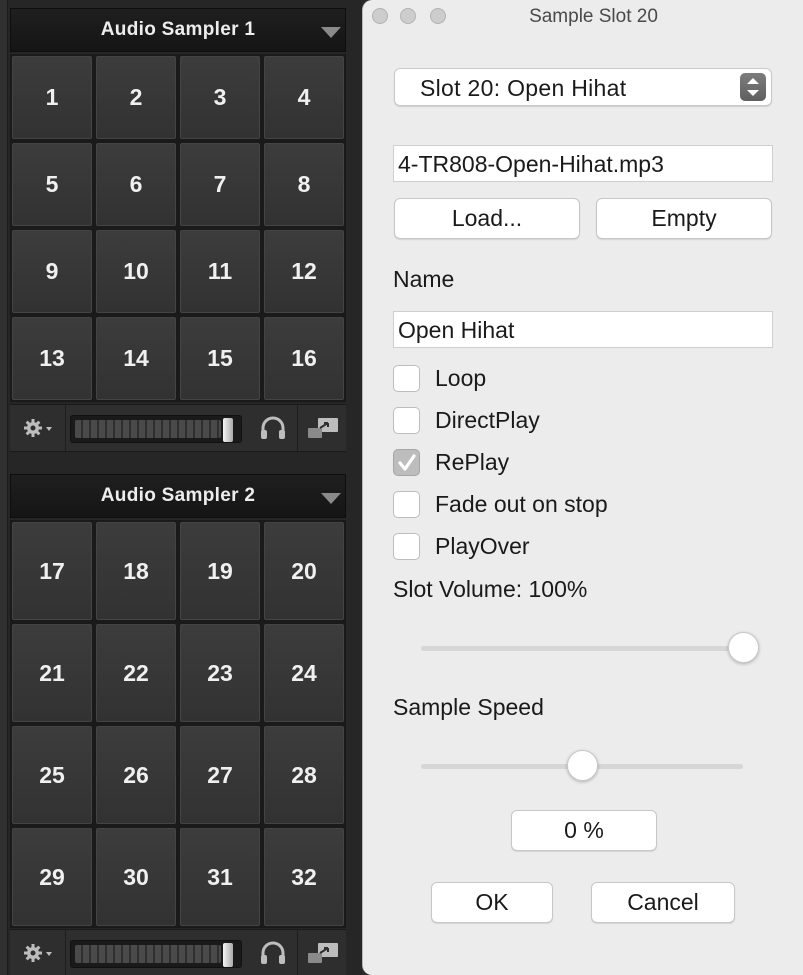 Image resolution: width=803 pixels, height=975 pixels. Describe the element at coordinates (220, 271) in the screenshot. I see `sampler-pad: 11` at that location.